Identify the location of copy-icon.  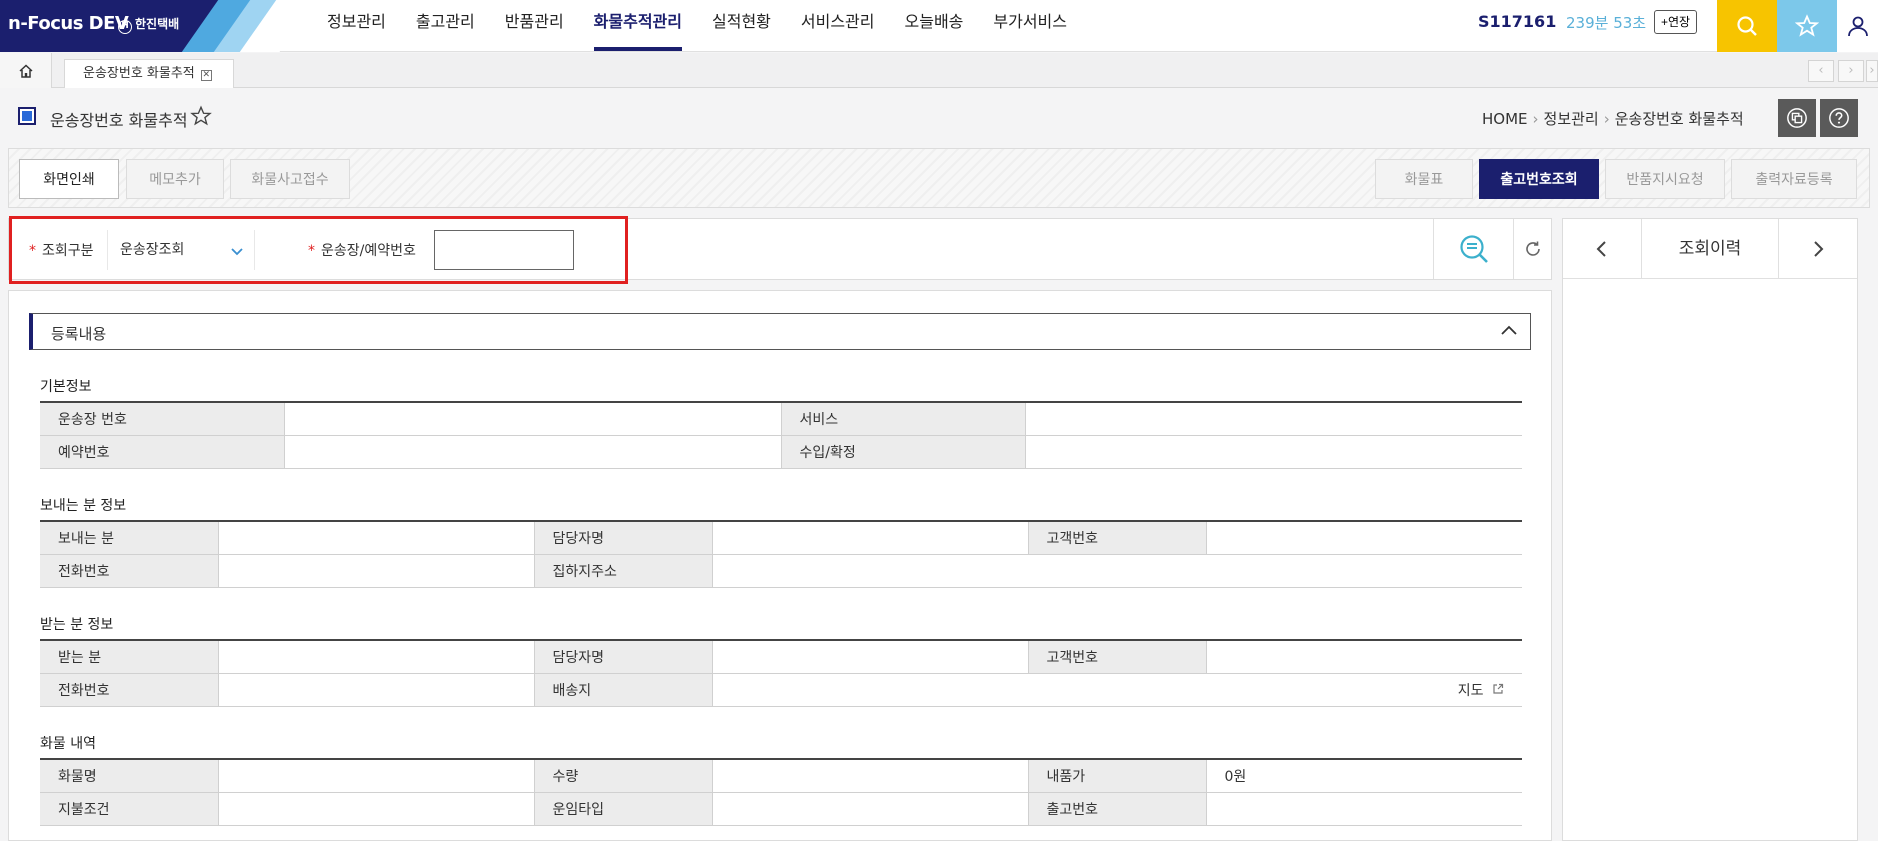
(1797, 118).